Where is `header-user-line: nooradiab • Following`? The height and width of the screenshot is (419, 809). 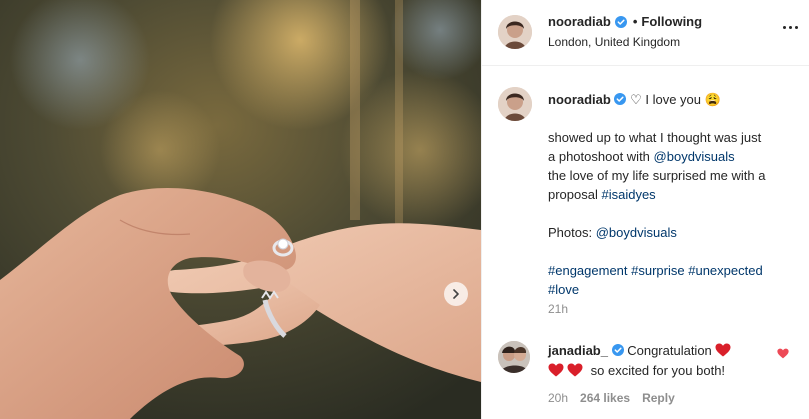
header-user-line: nooradiab • Following is located at coordinates (625, 21).